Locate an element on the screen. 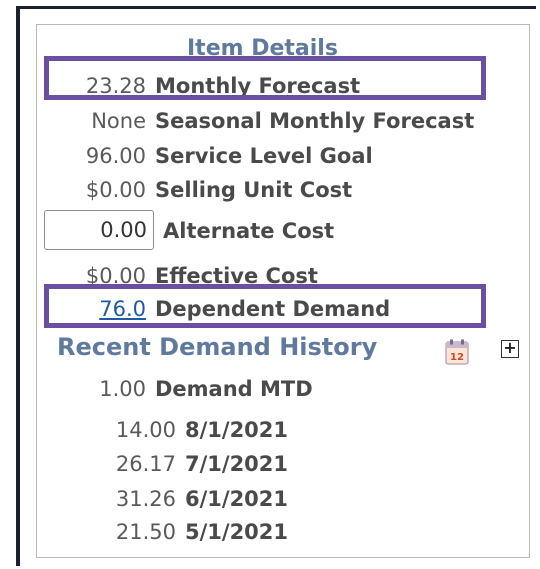 The image size is (540, 569). history-row: 14.00 8/1/2021 is located at coordinates (162, 430).